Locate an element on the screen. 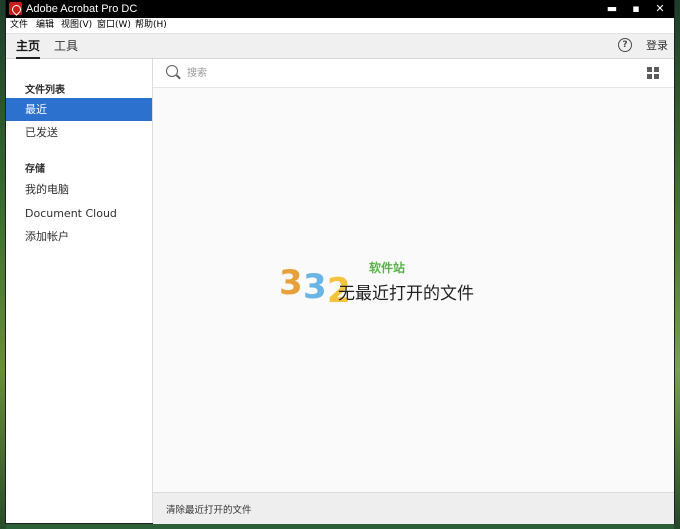 This screenshot has height=529, width=680. sidebar-heading-storage: 存储 is located at coordinates (35, 169).